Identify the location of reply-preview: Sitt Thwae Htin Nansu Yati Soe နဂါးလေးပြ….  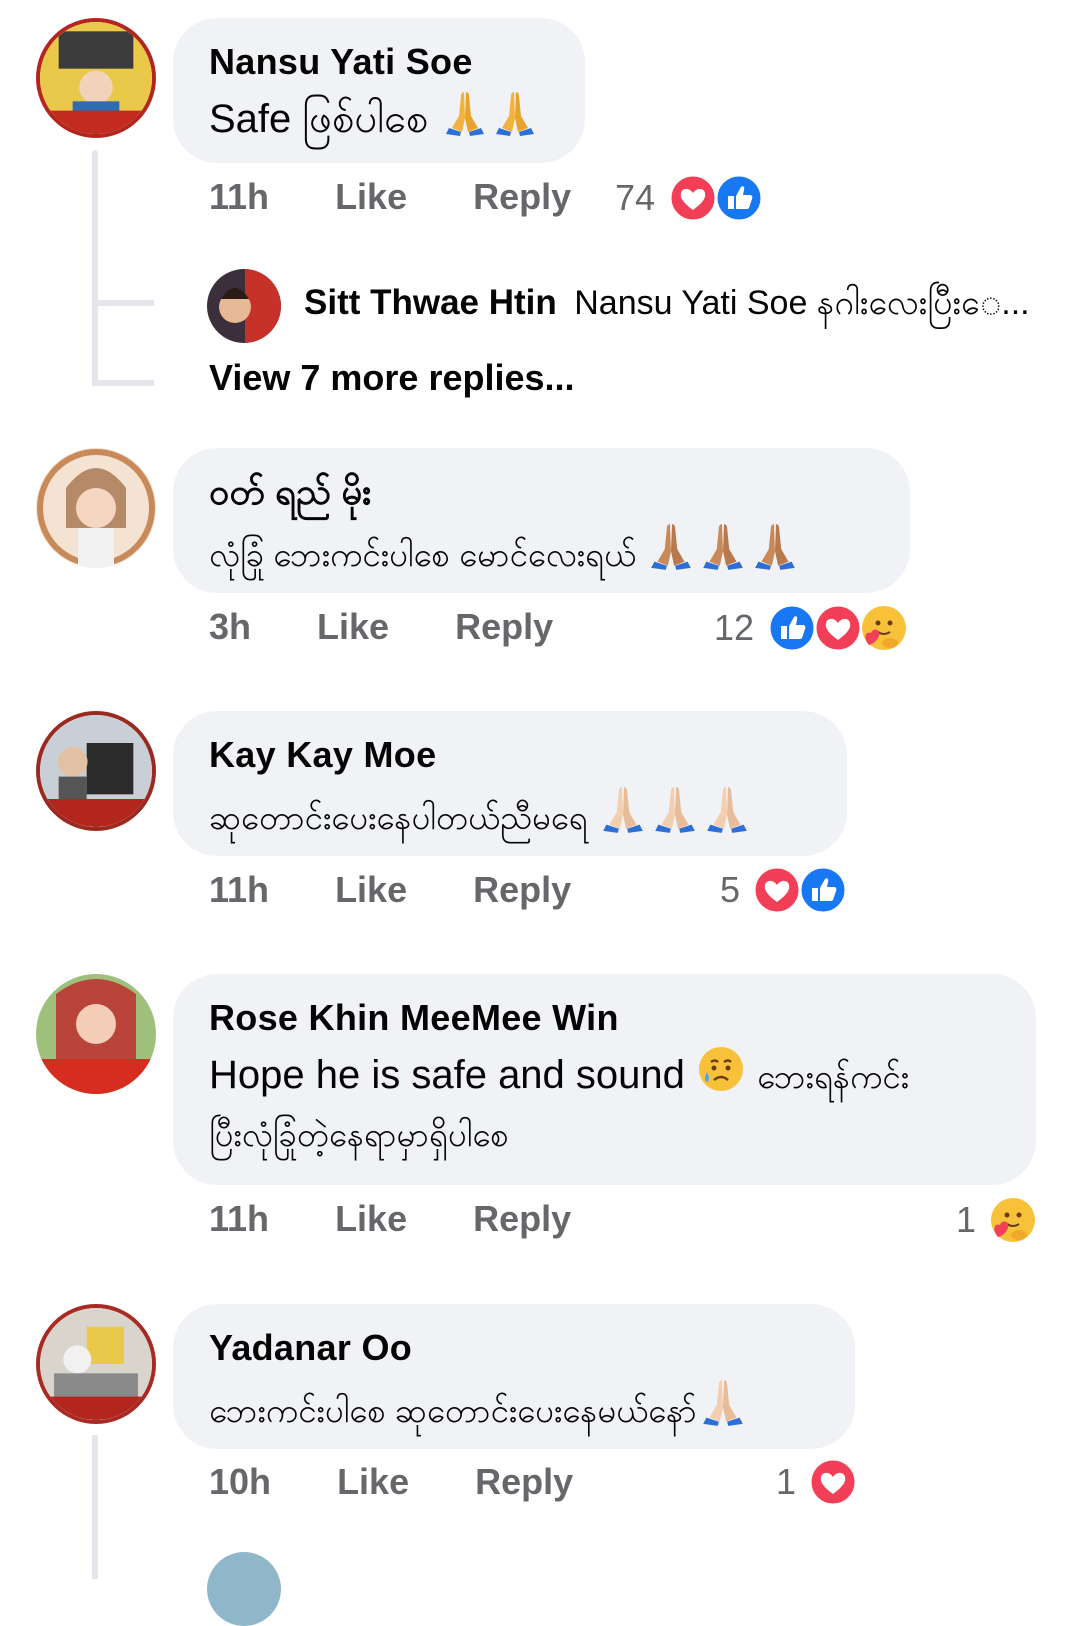
(667, 305).